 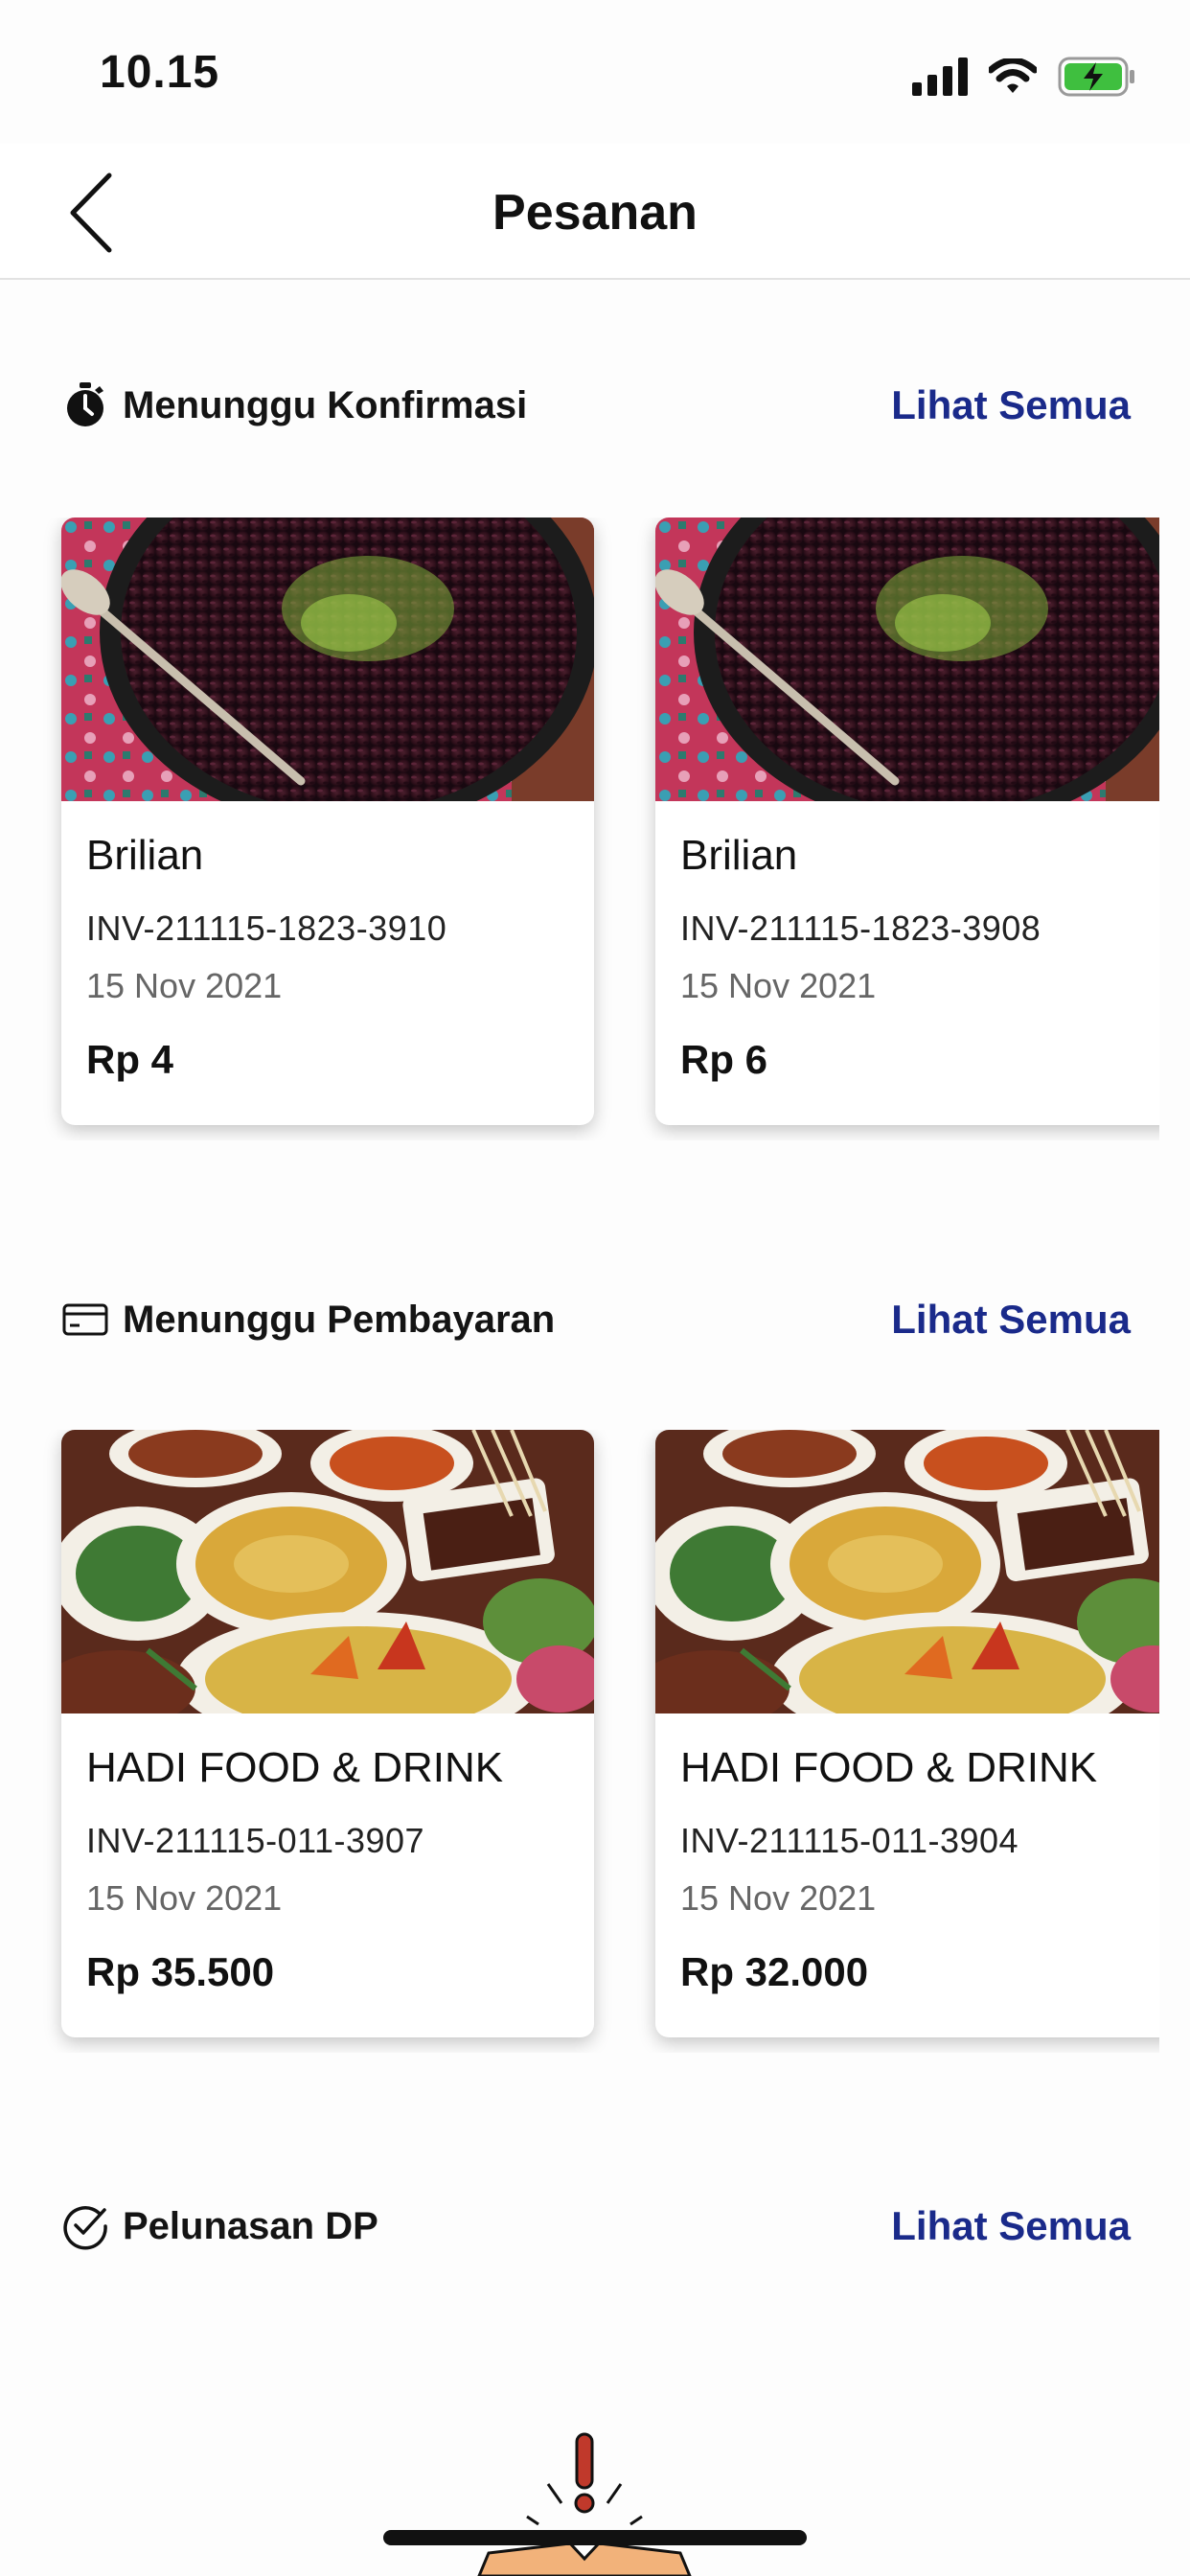 I want to click on stopwatch-icon, so click(x=85, y=405).